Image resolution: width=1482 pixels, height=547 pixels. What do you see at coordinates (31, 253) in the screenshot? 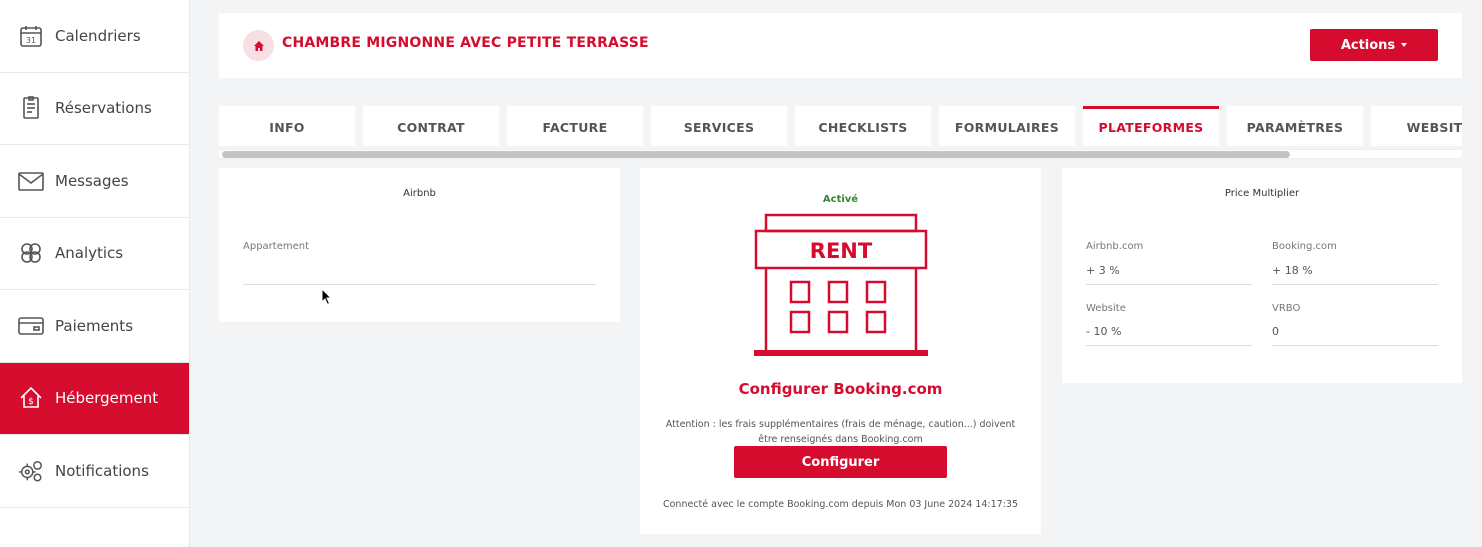
I see `analytics-icon` at bounding box center [31, 253].